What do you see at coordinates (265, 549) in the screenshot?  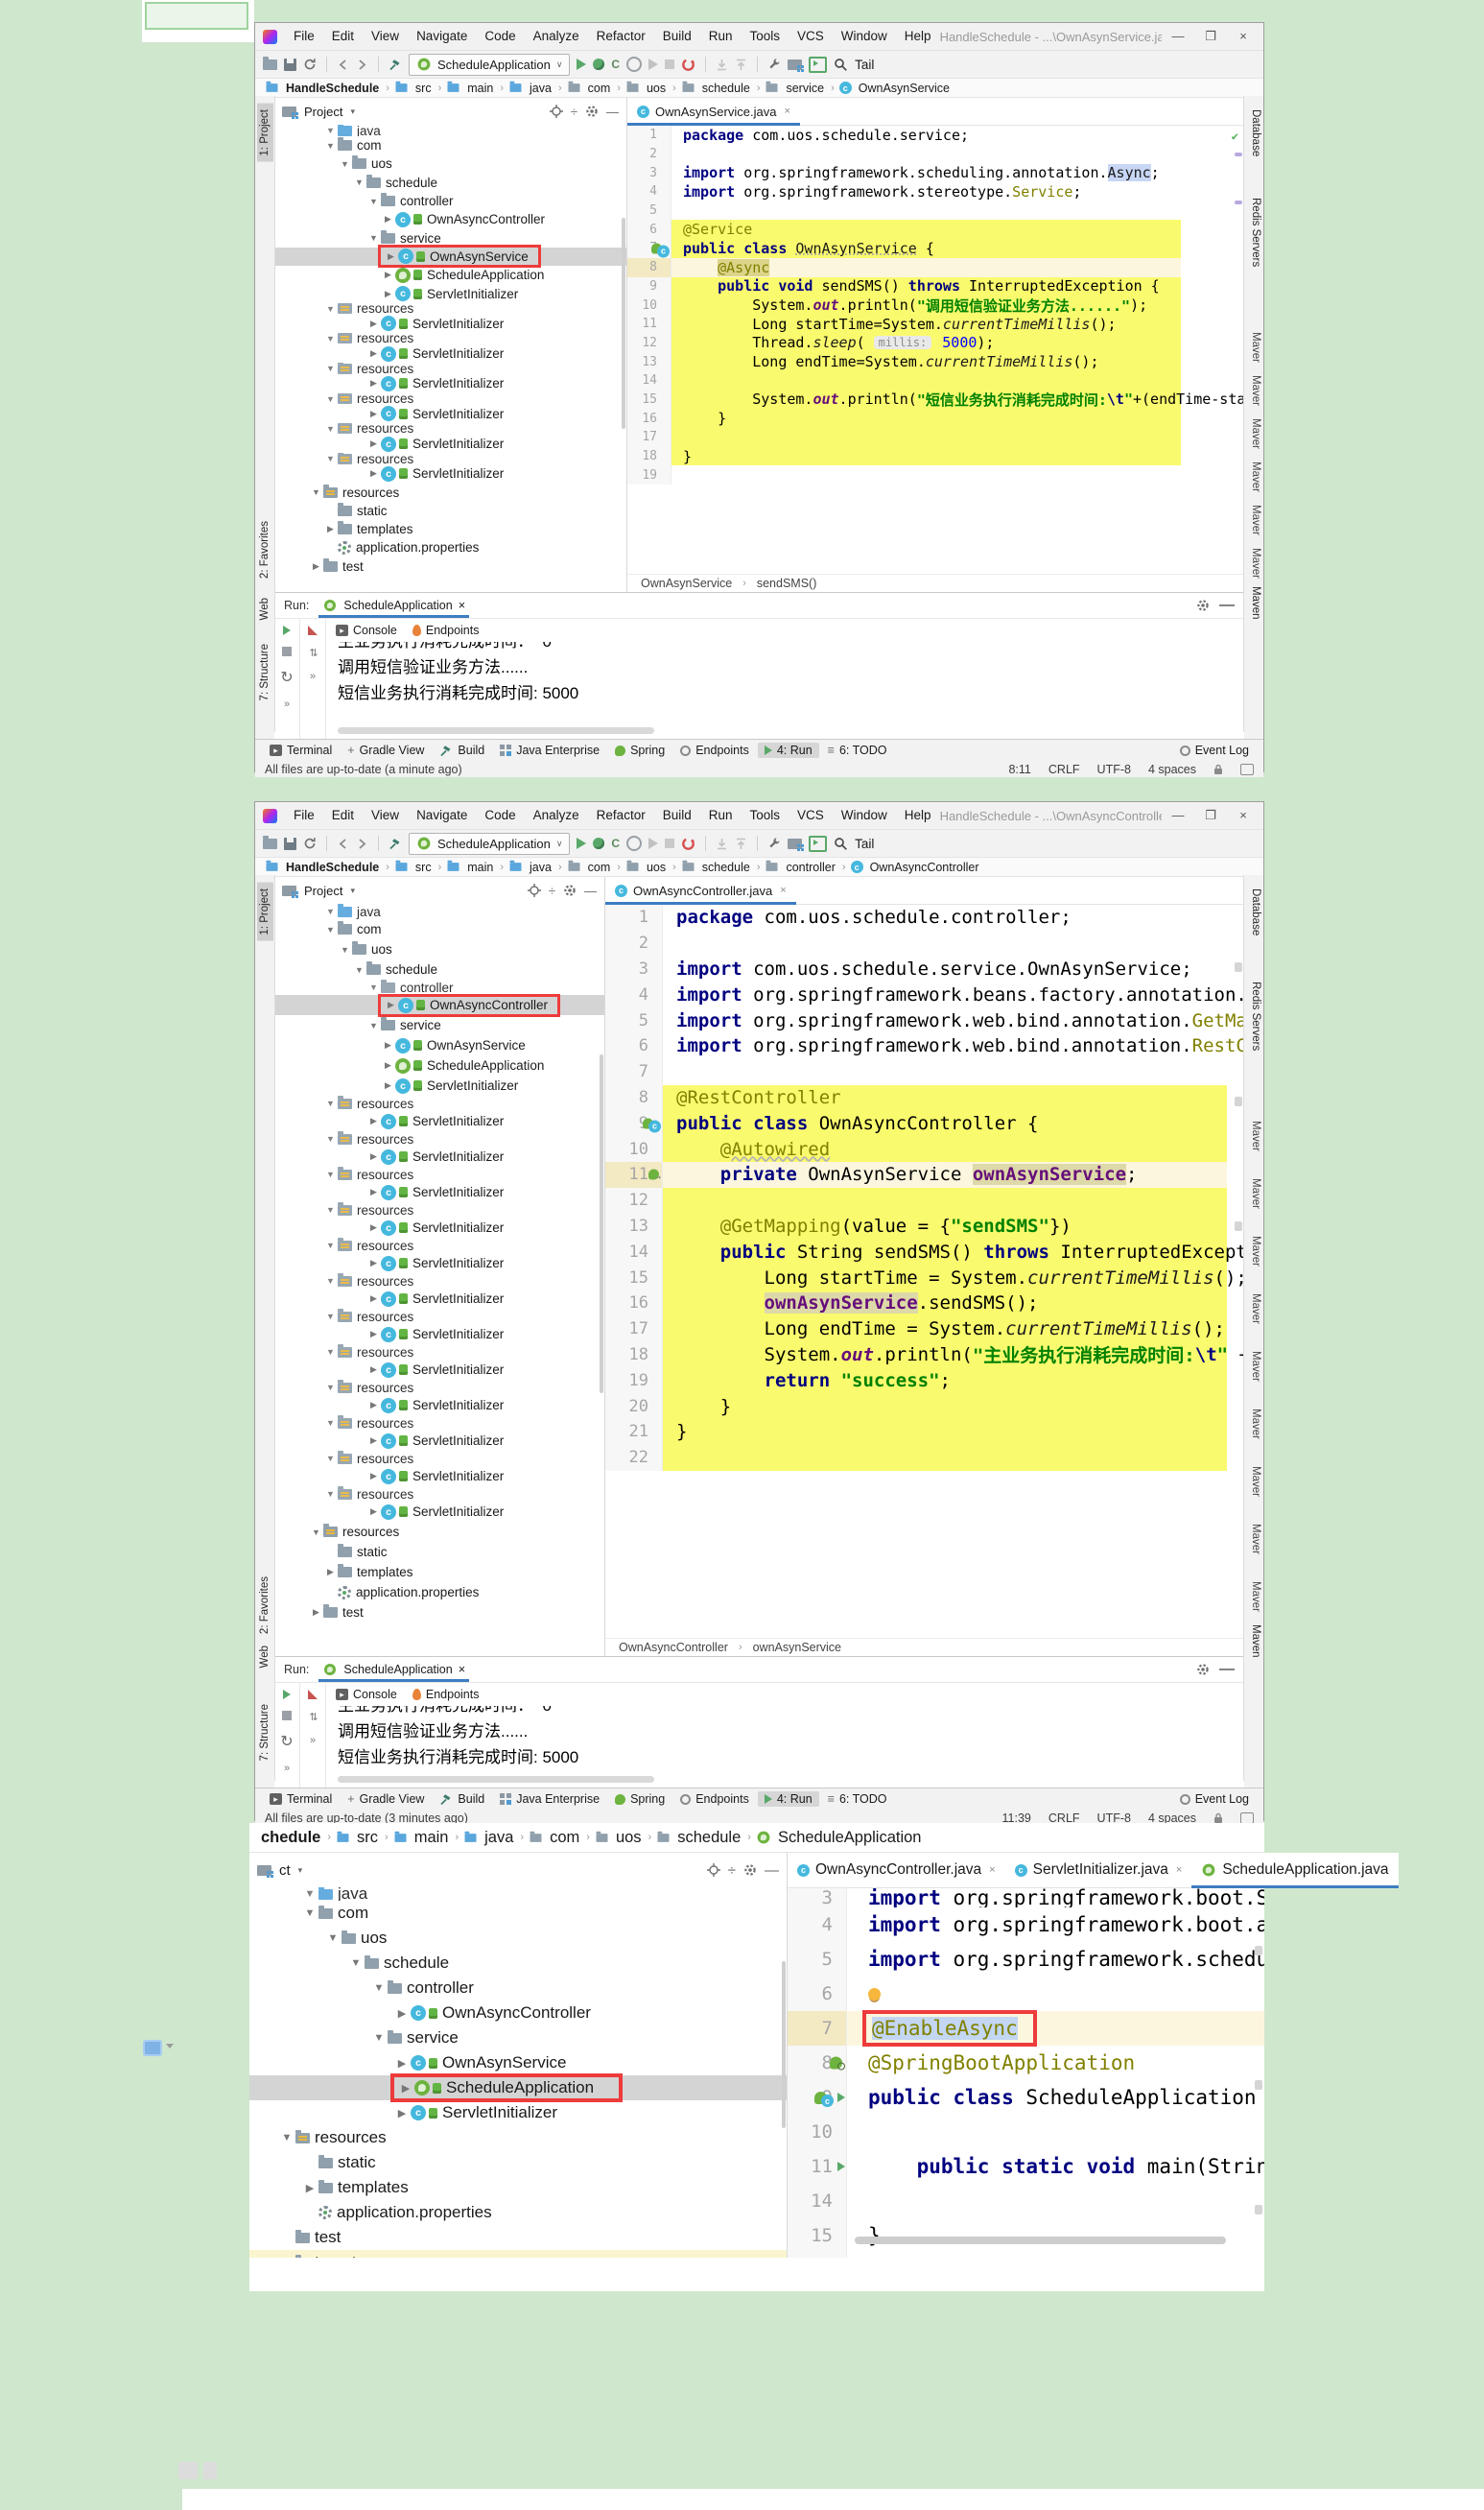 I see `toolwindow-tab-2-favorites: 2: Favorites` at bounding box center [265, 549].